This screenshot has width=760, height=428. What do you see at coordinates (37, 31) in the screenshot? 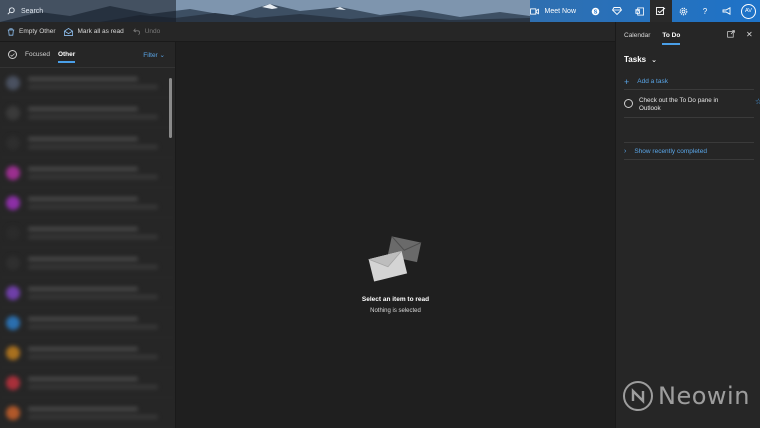
I see `empty-folder-label: Empty Other` at bounding box center [37, 31].